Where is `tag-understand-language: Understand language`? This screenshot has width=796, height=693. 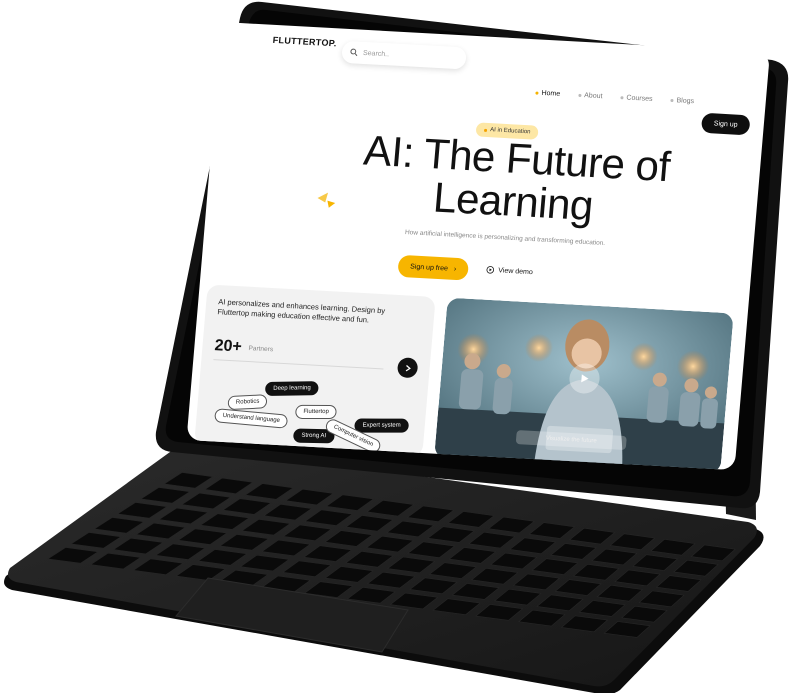 tag-understand-language: Understand language is located at coordinates (251, 418).